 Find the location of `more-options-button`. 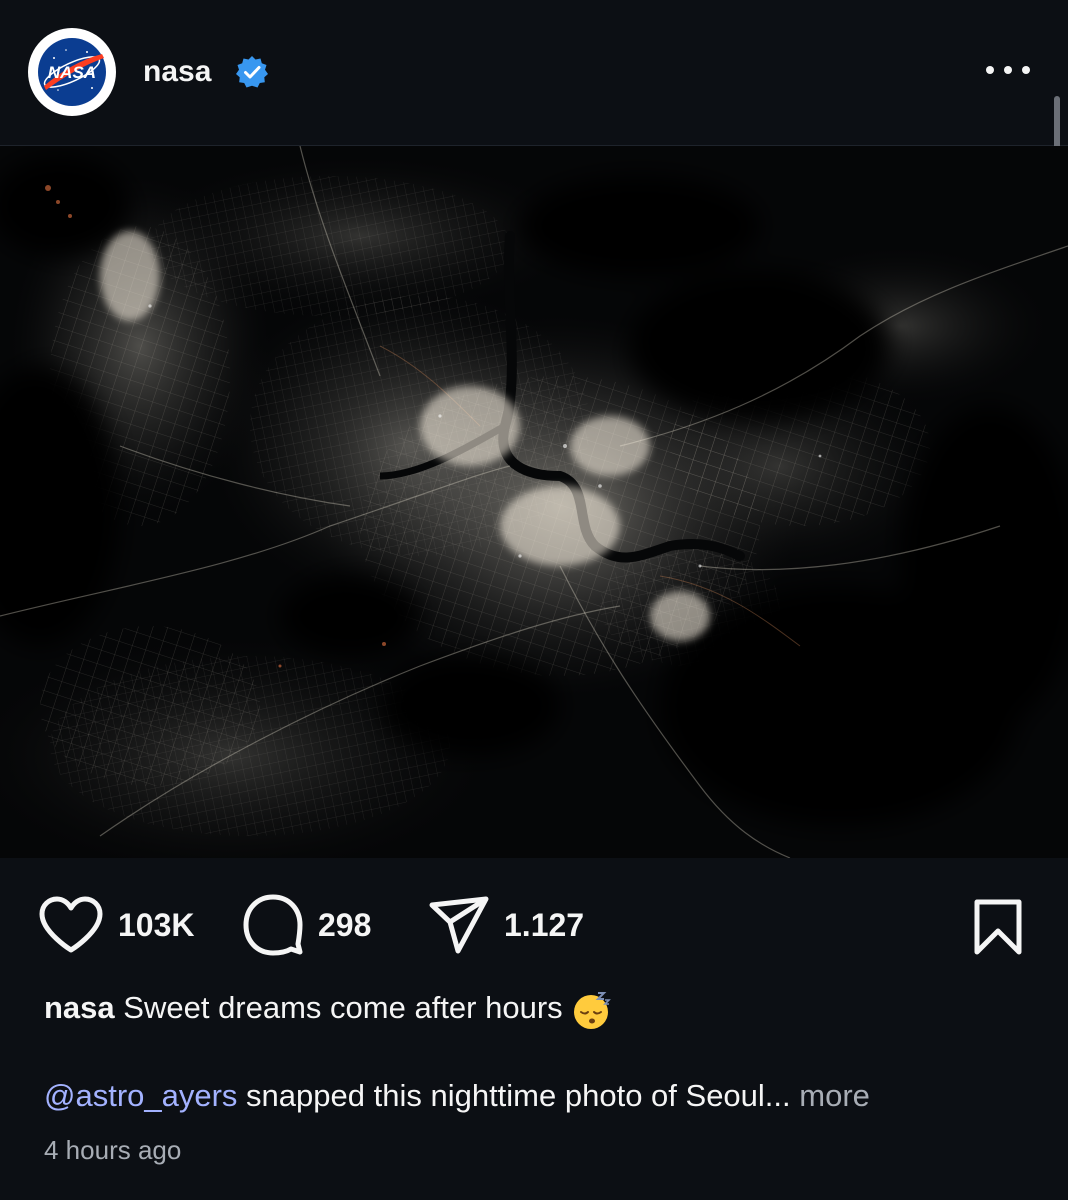

more-options-button is located at coordinates (1008, 70).